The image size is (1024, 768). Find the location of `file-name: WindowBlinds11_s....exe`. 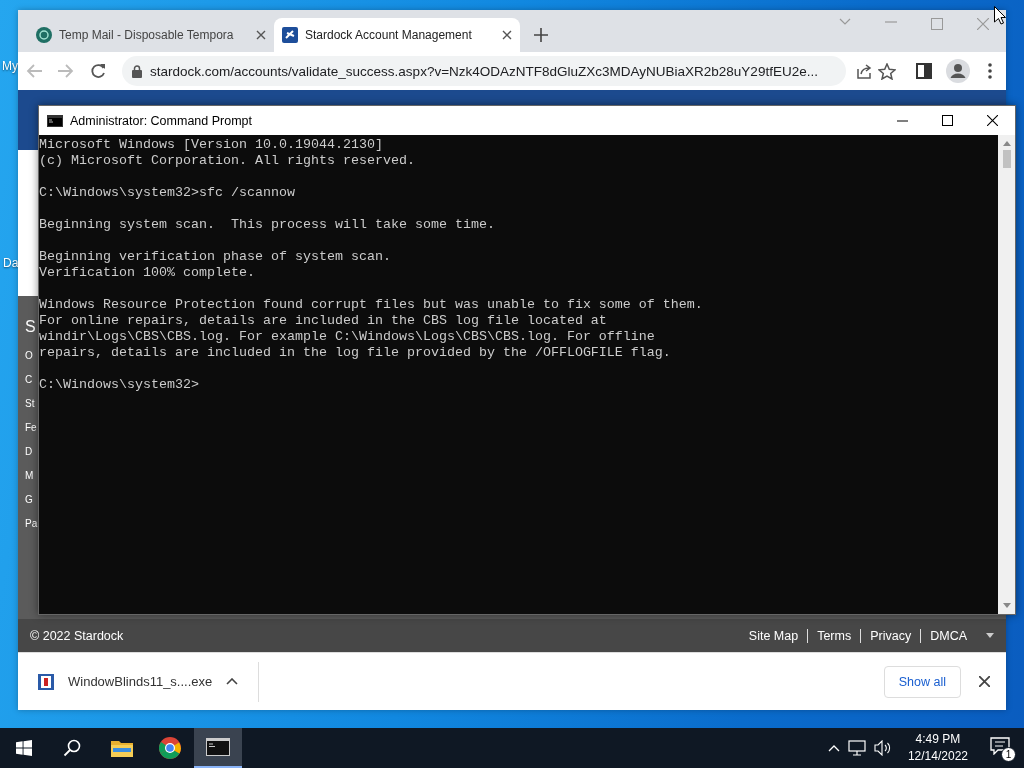

file-name: WindowBlinds11_s....exe is located at coordinates (140, 681).